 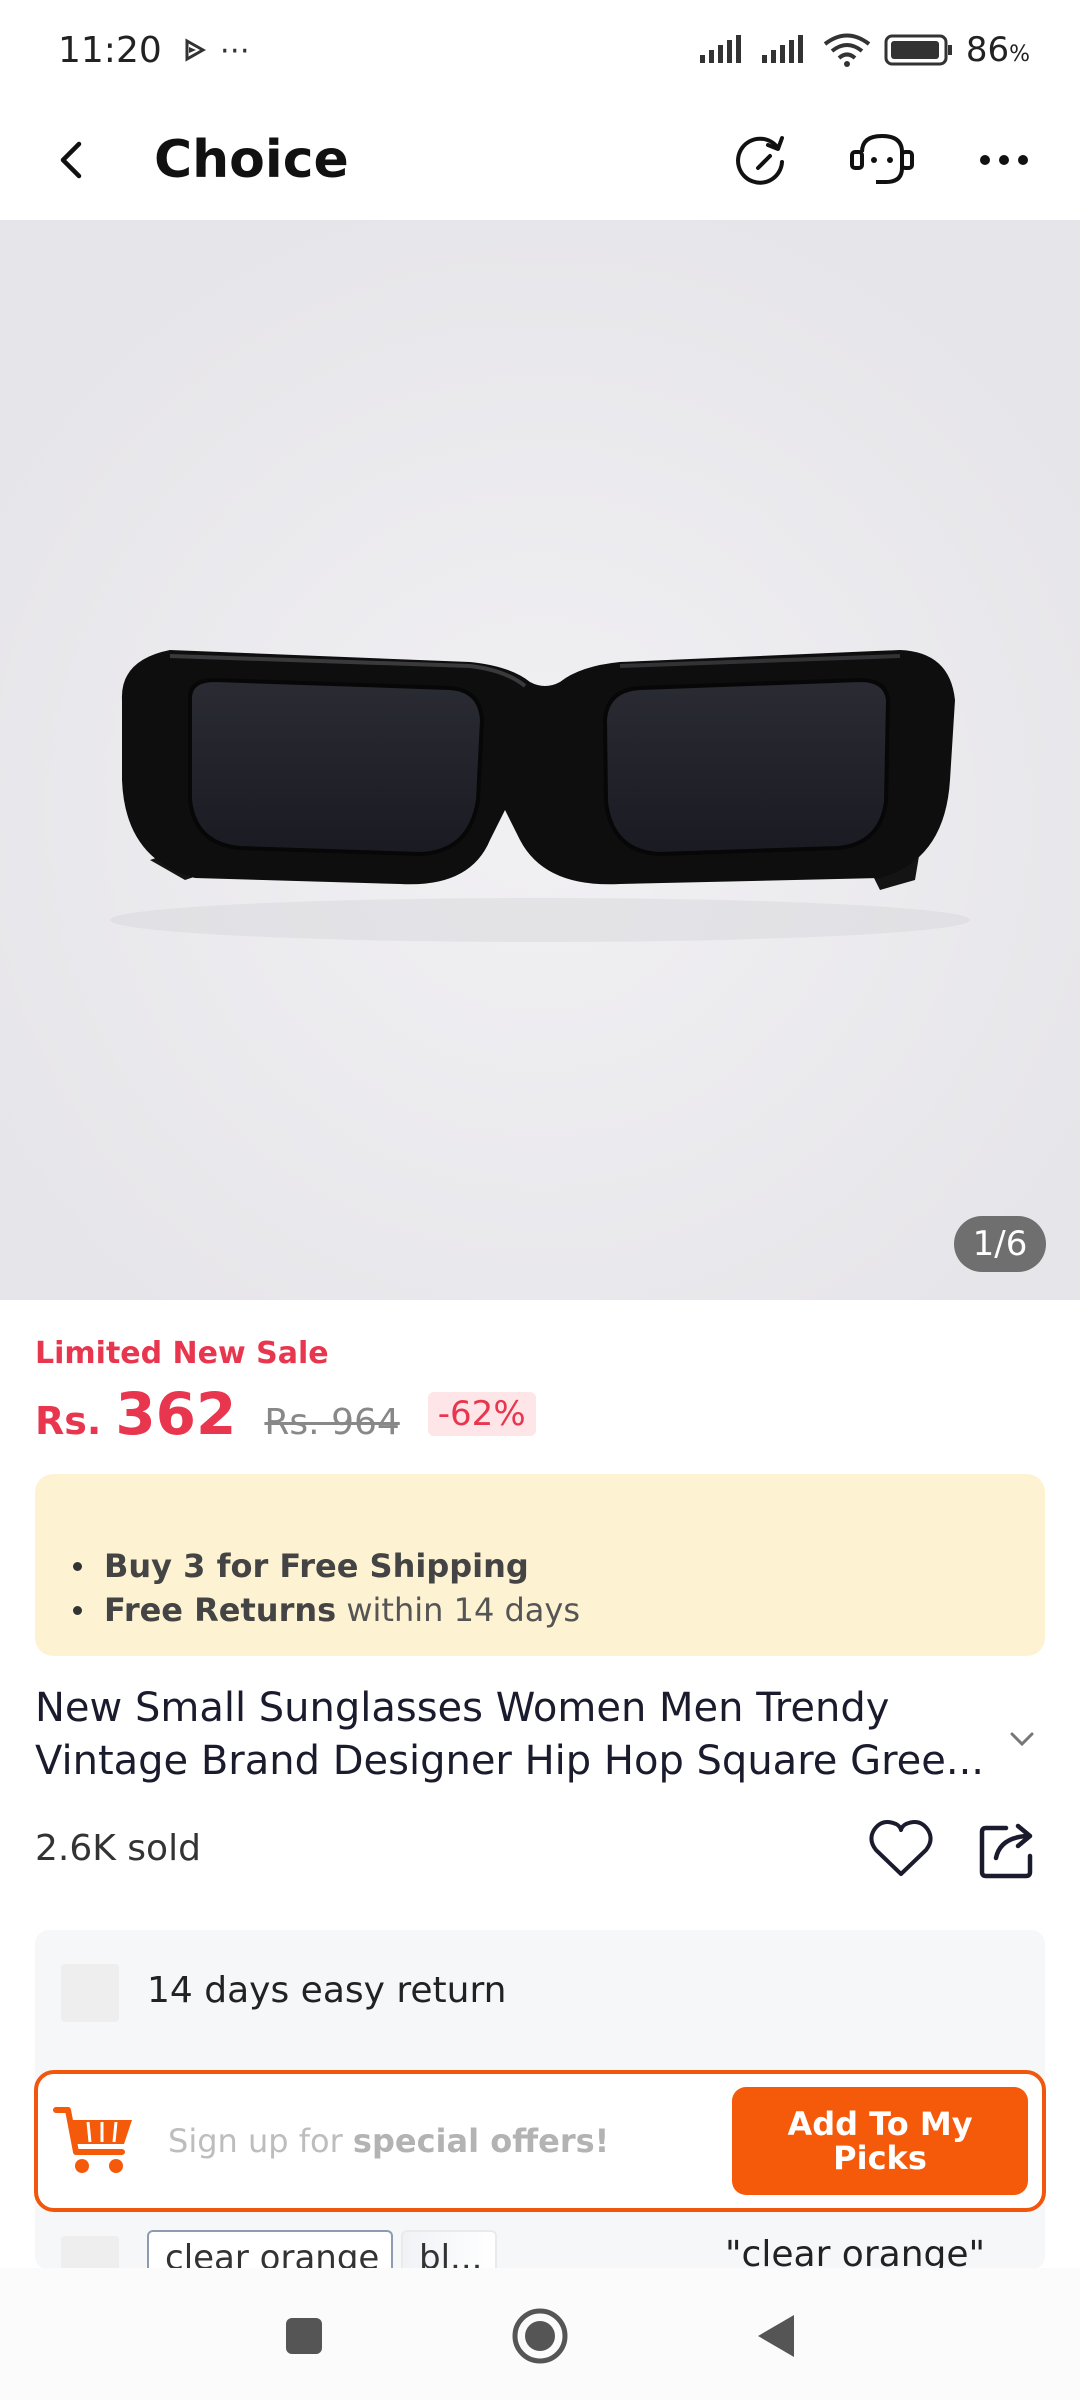 What do you see at coordinates (90, 2253) in the screenshot?
I see `variant-icon` at bounding box center [90, 2253].